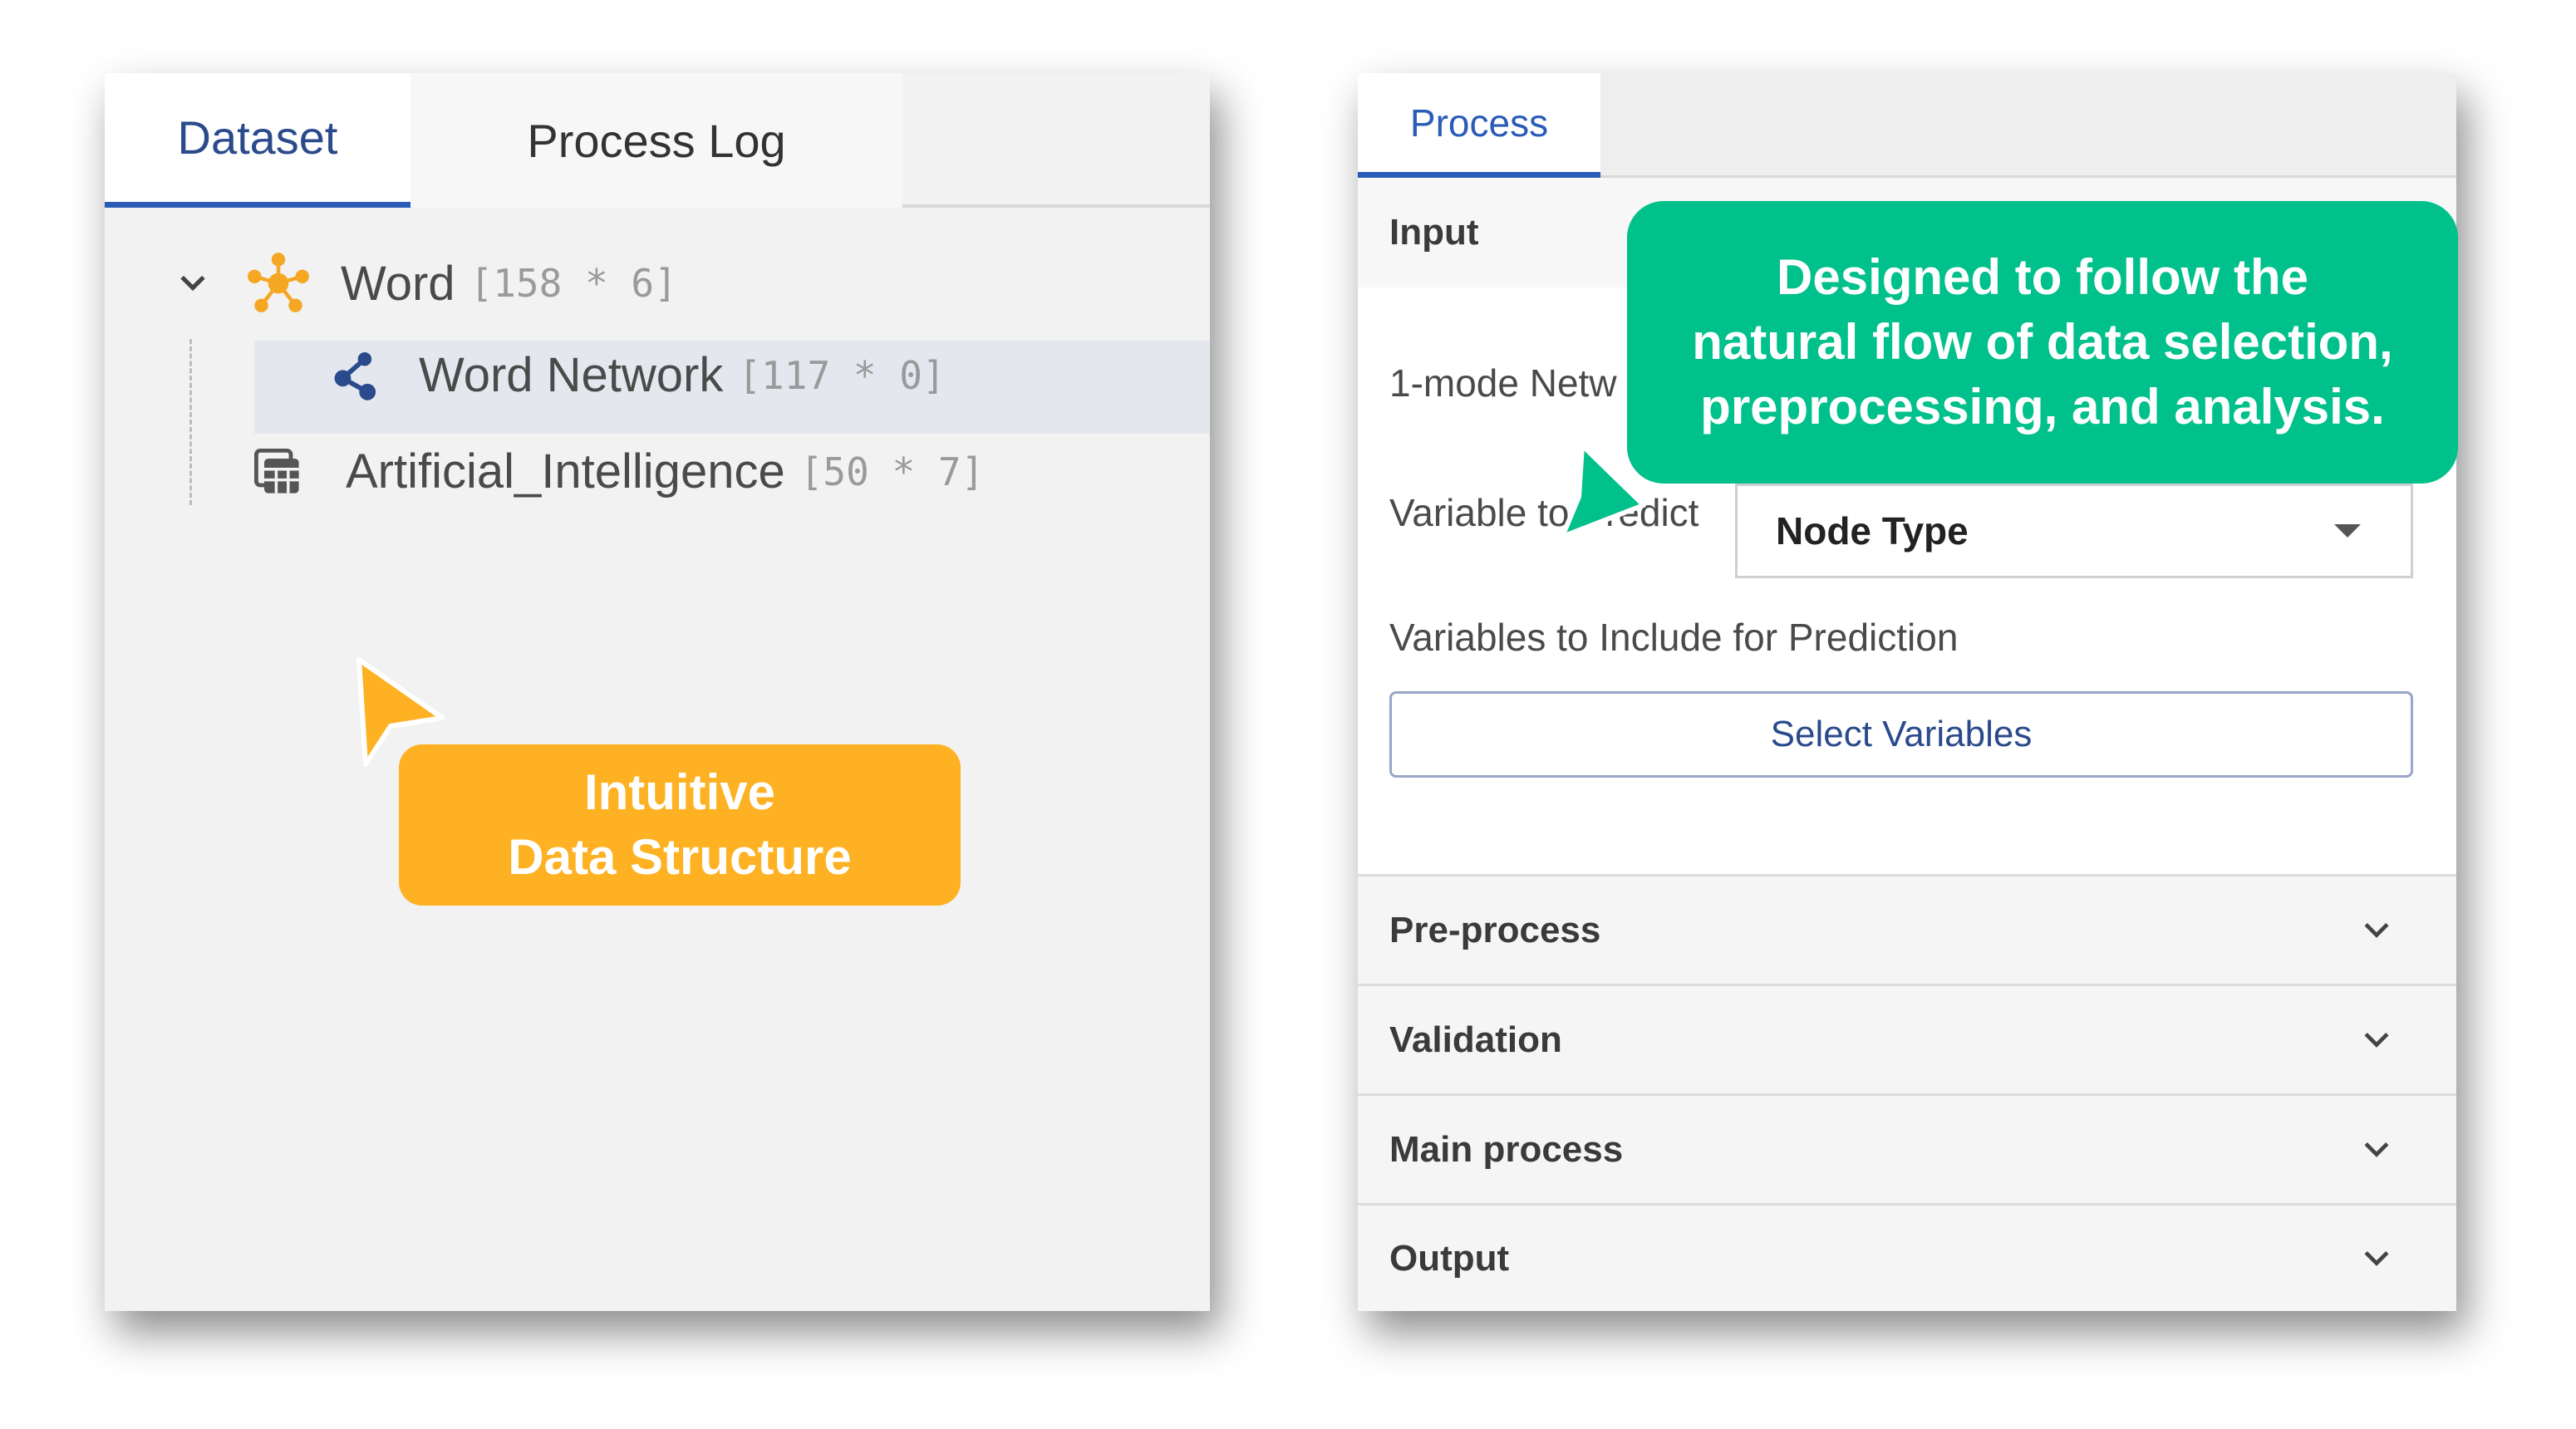 The width and height of the screenshot is (2576, 1429). Describe the element at coordinates (1450, 1258) in the screenshot. I see `section-title: Output` at that location.